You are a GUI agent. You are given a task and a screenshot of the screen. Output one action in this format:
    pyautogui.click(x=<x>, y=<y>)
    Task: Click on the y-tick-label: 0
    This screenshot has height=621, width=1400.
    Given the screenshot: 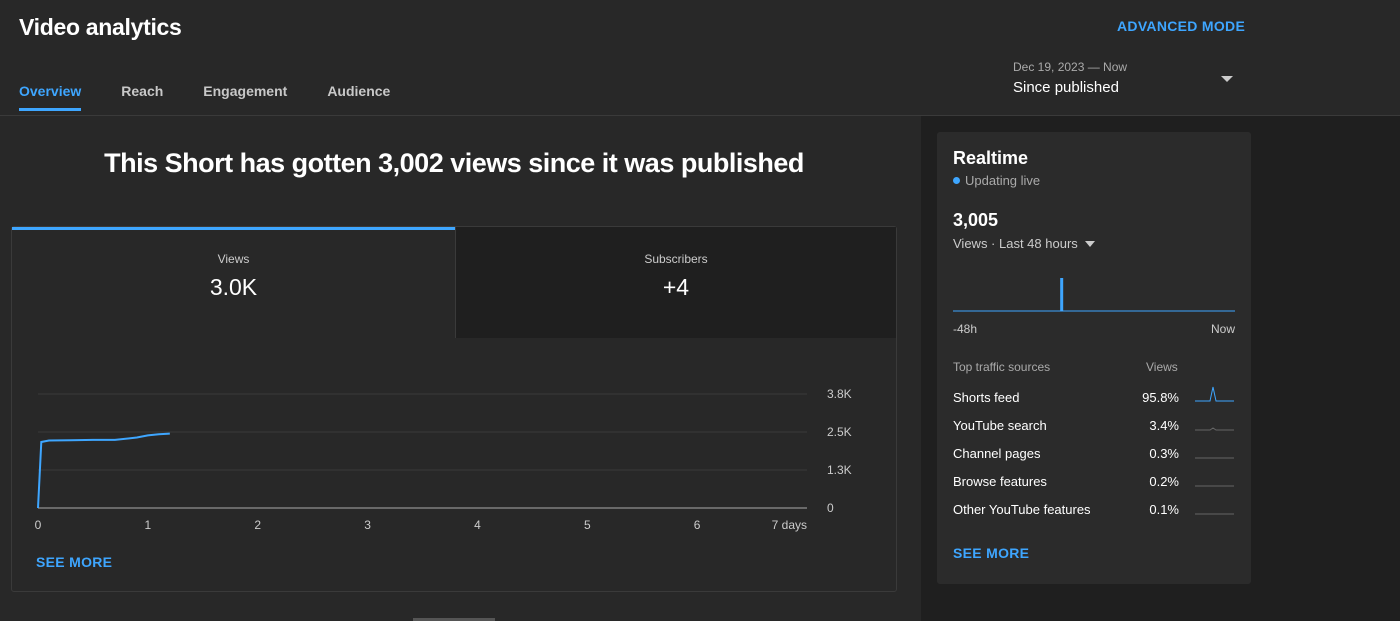 What is the action you would take?
    pyautogui.click(x=830, y=508)
    